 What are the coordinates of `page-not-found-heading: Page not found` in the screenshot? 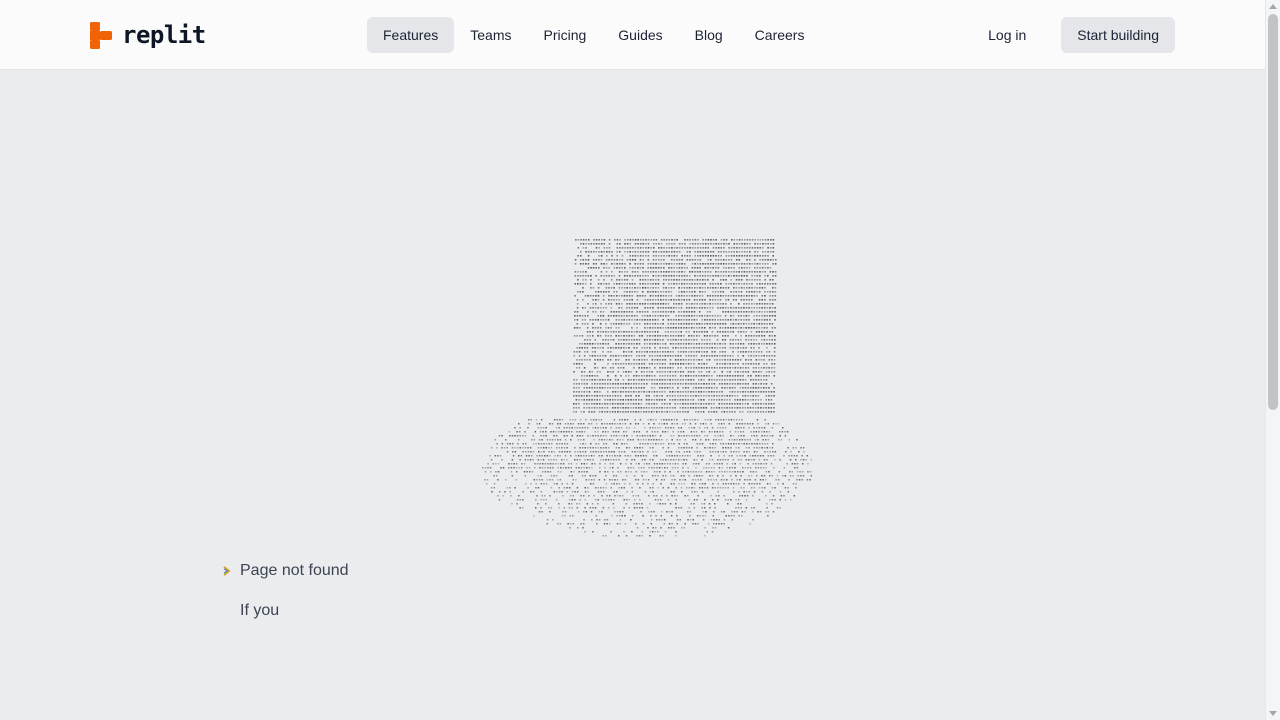 It's located at (285, 571).